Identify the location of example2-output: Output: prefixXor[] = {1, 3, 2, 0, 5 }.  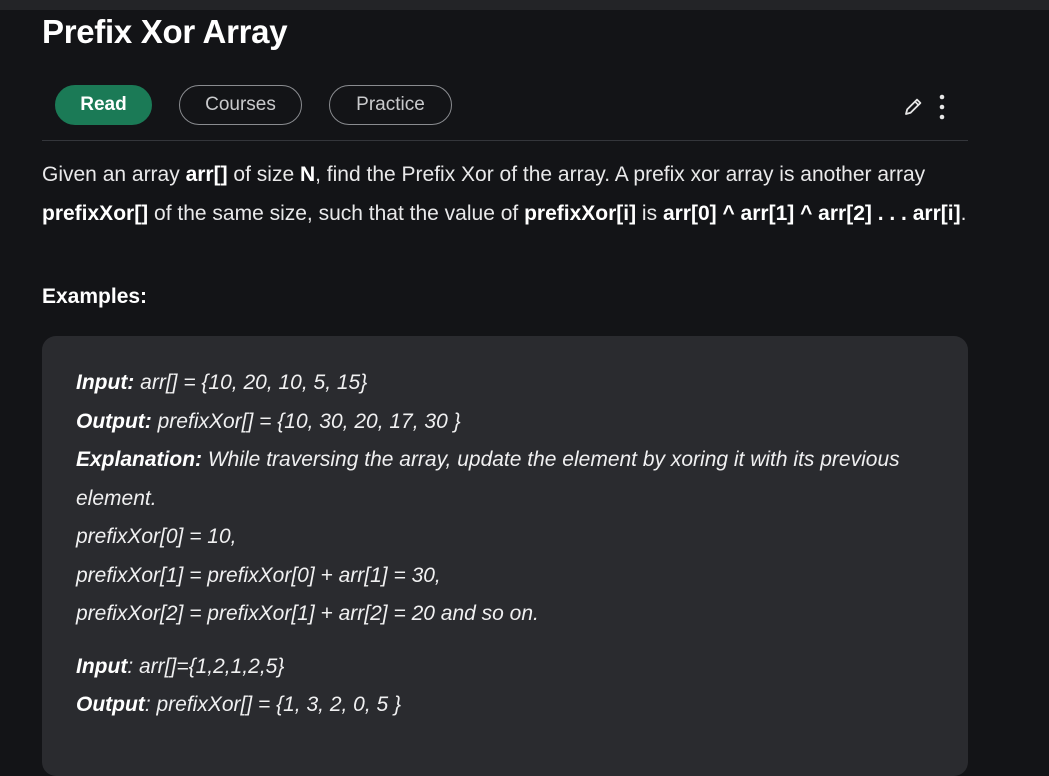
(506, 705).